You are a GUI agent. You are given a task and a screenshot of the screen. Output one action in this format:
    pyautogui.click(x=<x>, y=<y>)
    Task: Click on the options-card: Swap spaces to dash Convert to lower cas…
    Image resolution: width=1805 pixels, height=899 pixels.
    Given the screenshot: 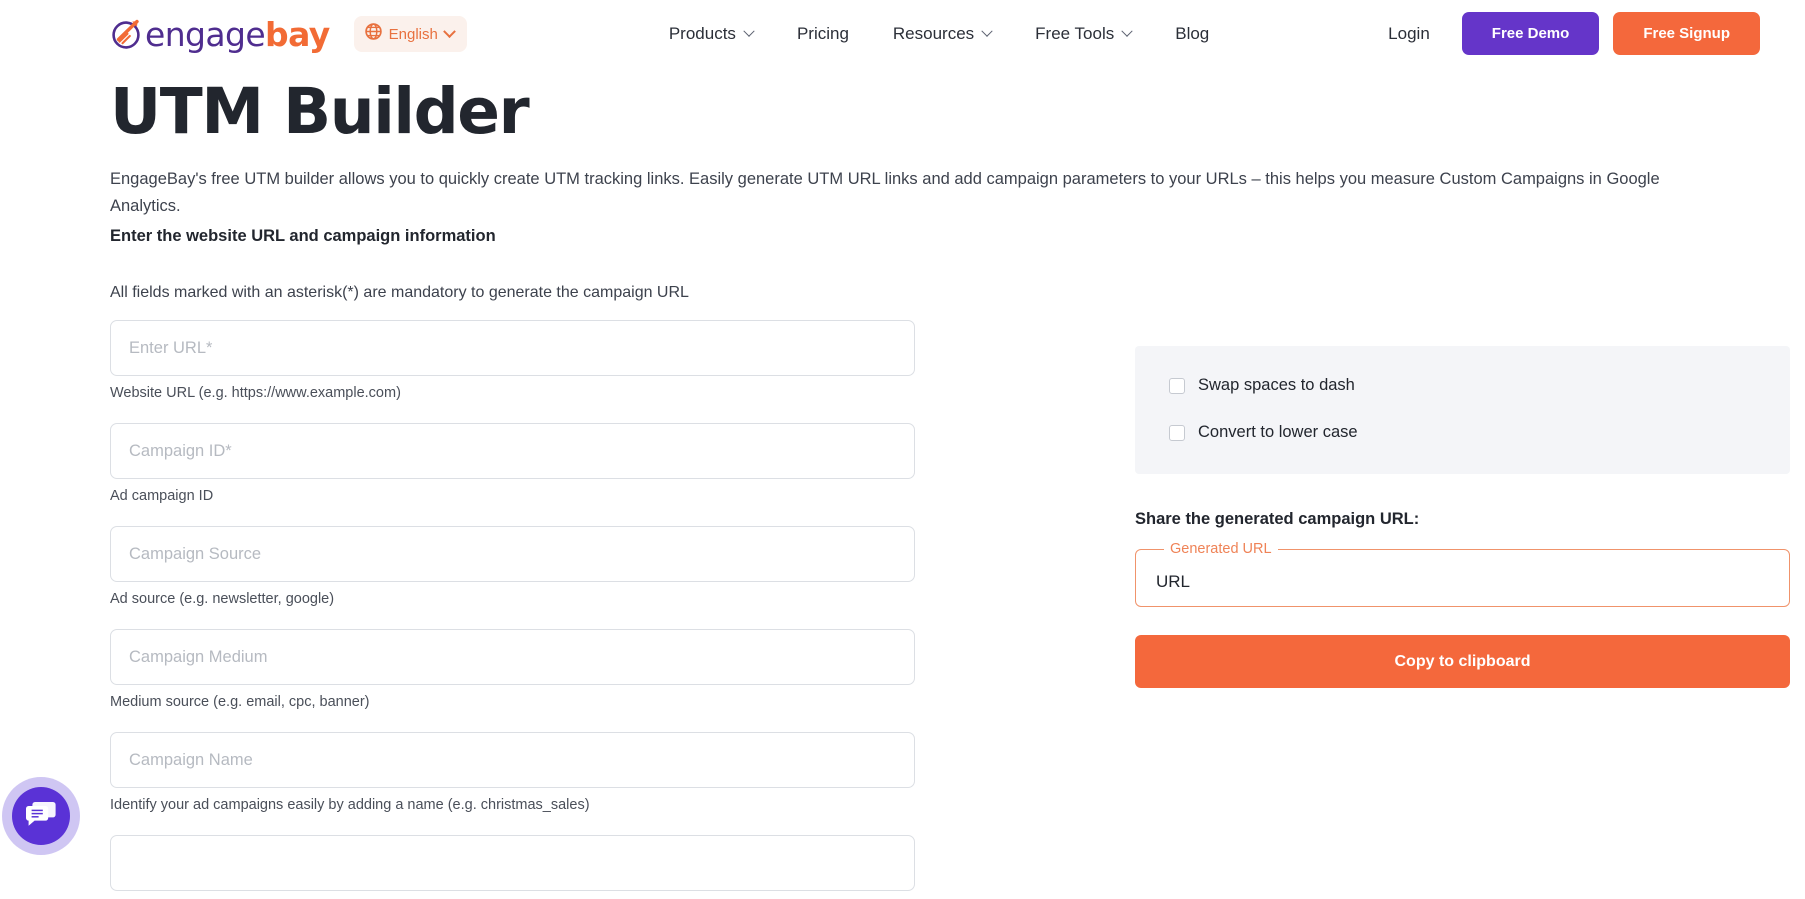 What is the action you would take?
    pyautogui.click(x=1462, y=410)
    